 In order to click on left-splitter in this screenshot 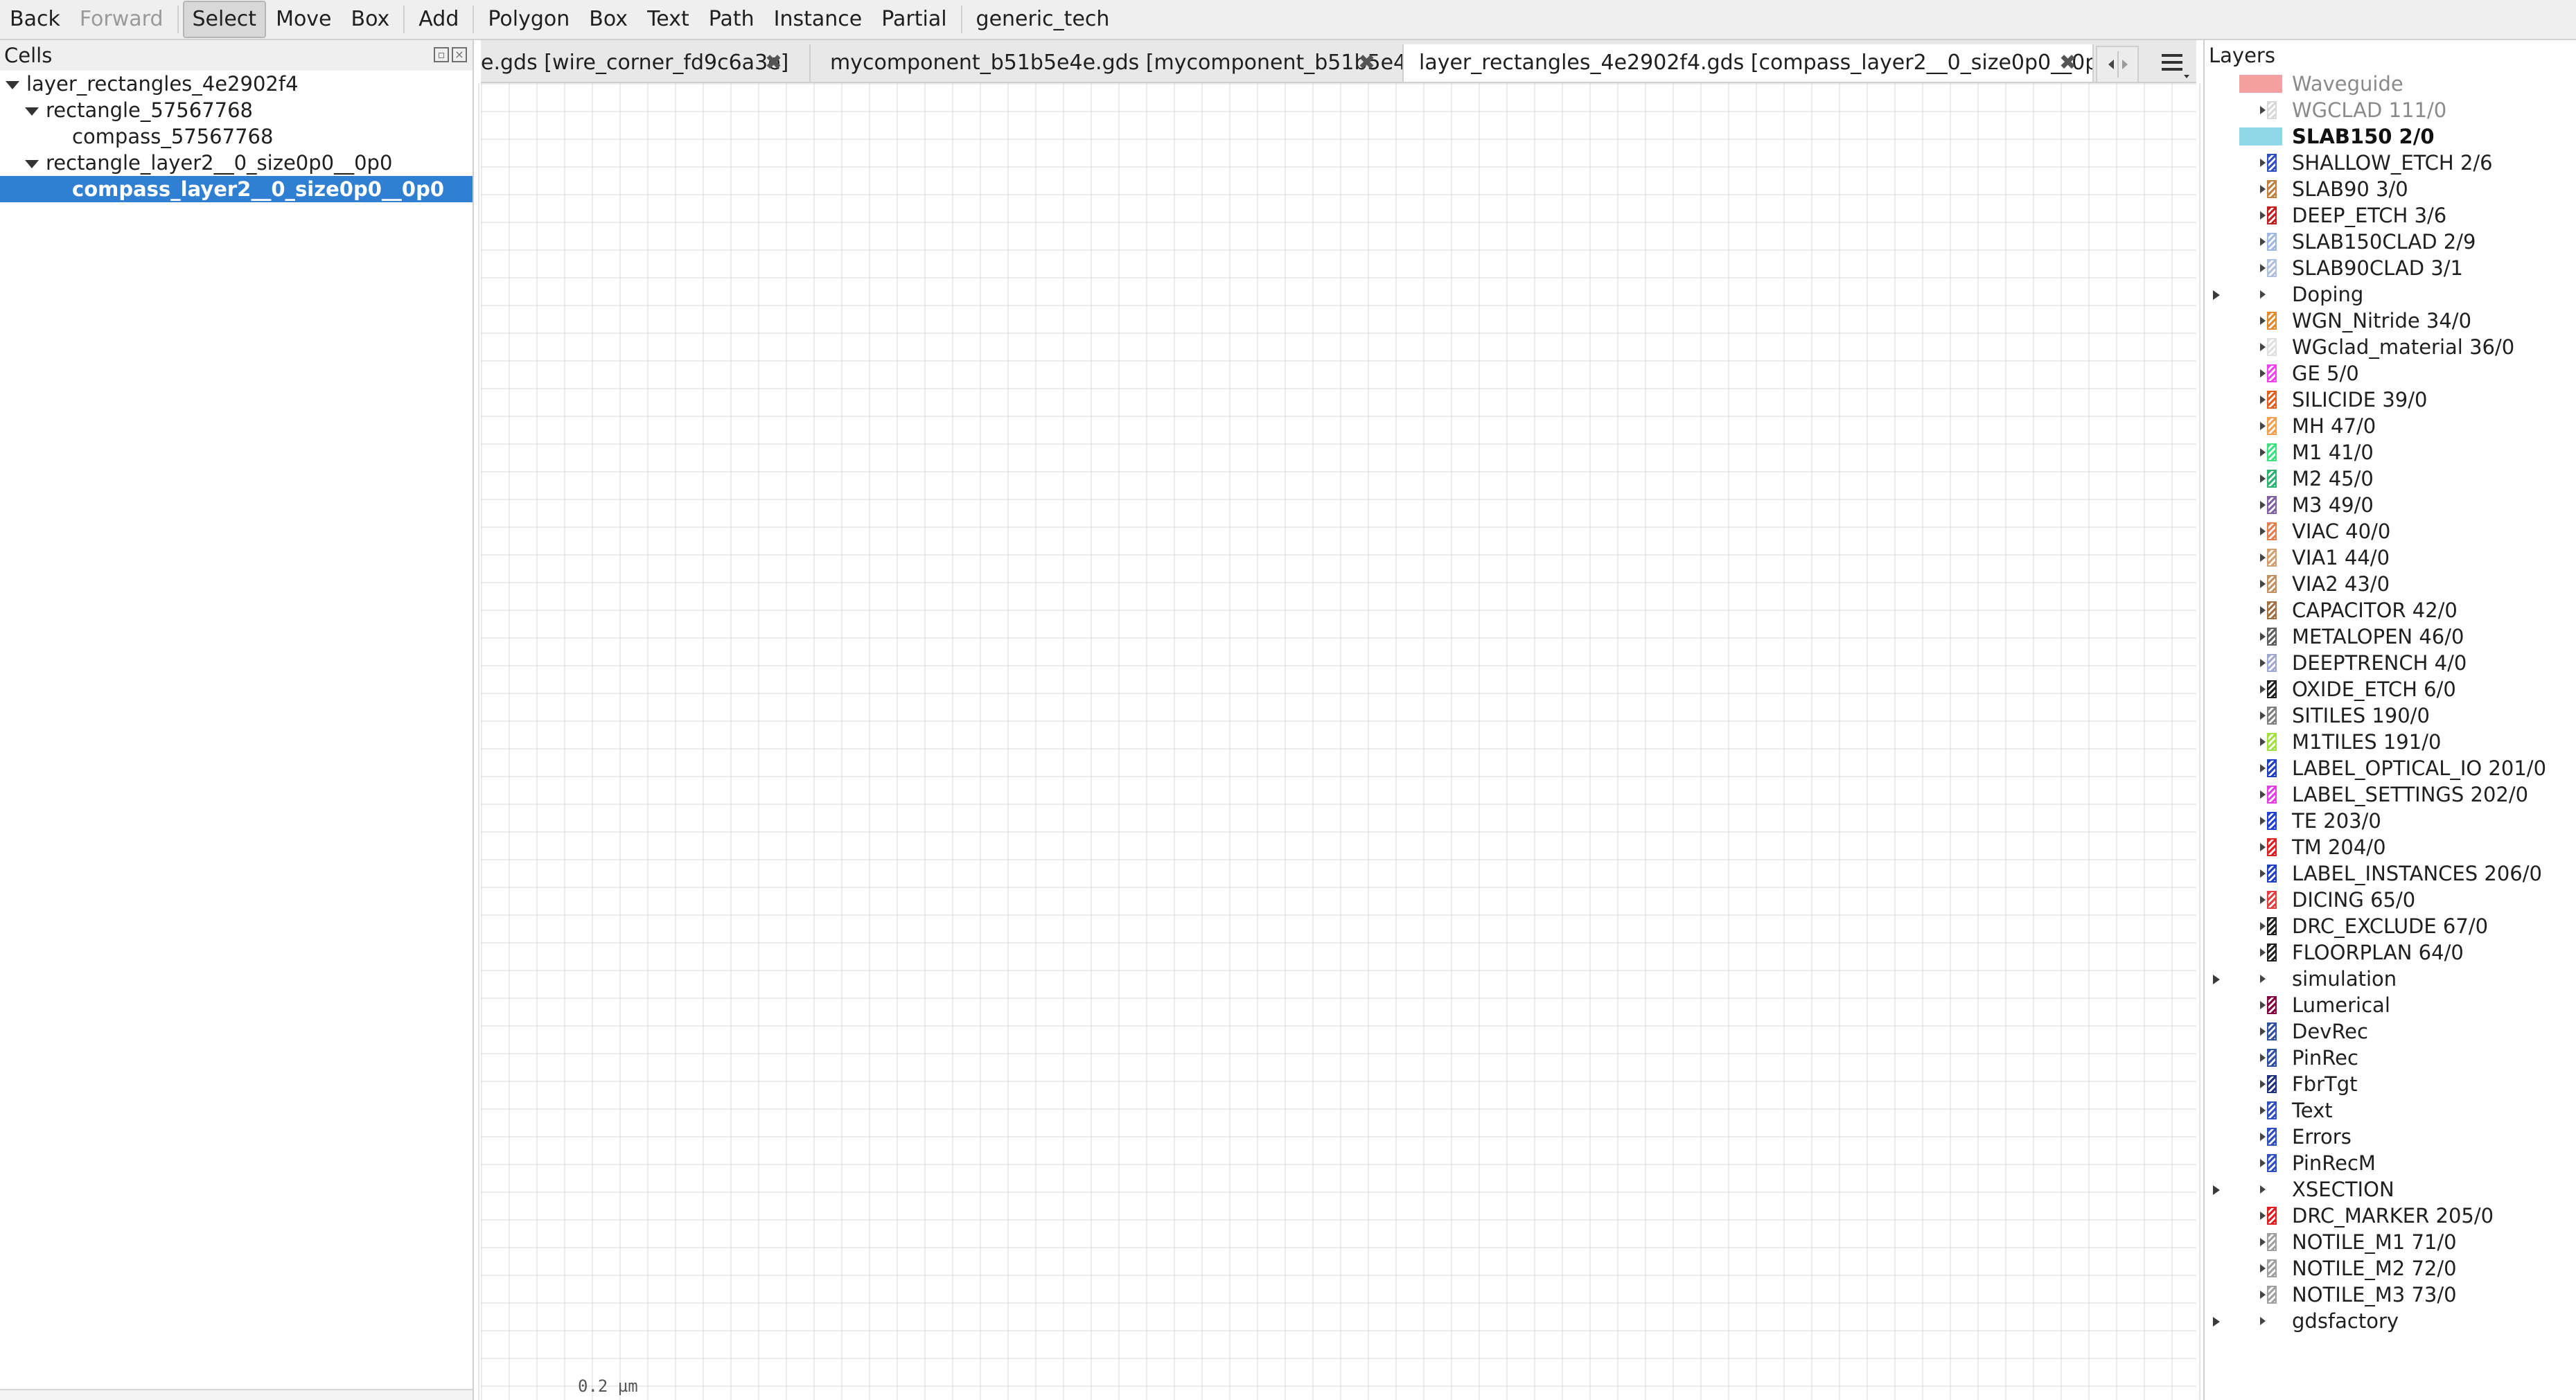, I will do `click(478, 741)`.